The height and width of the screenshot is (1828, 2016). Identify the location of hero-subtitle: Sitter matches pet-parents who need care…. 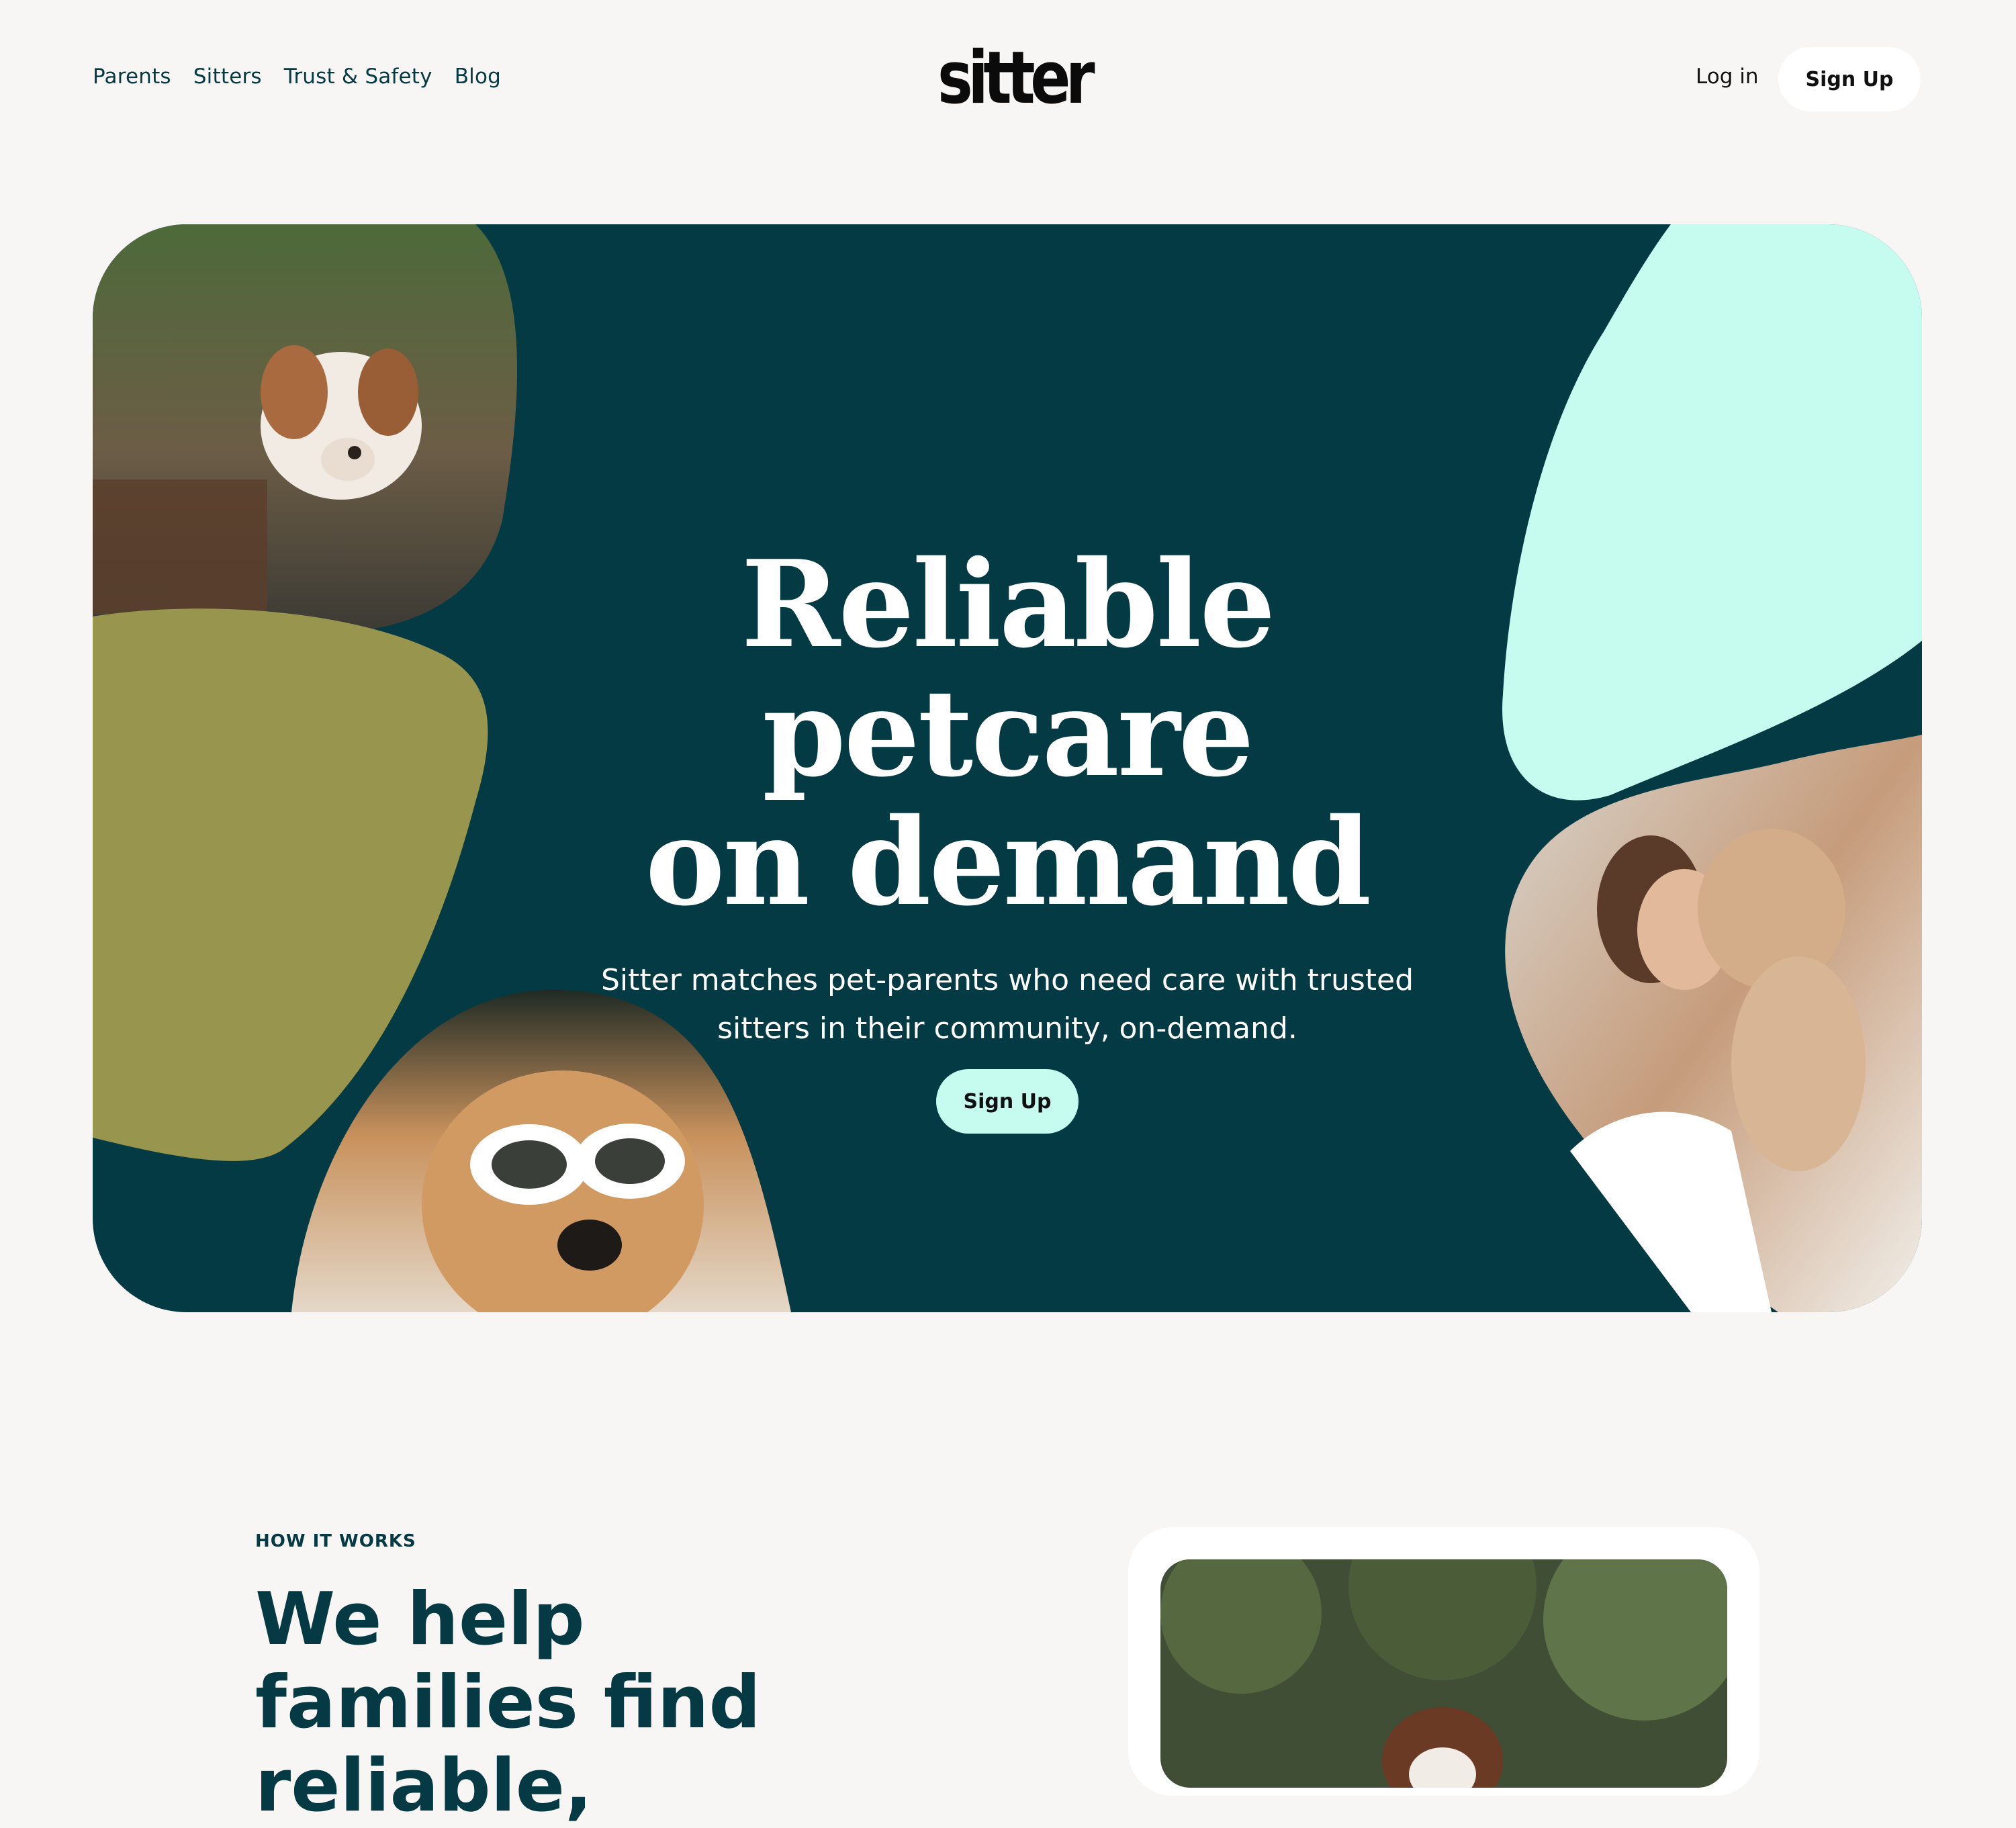
(1007, 1004).